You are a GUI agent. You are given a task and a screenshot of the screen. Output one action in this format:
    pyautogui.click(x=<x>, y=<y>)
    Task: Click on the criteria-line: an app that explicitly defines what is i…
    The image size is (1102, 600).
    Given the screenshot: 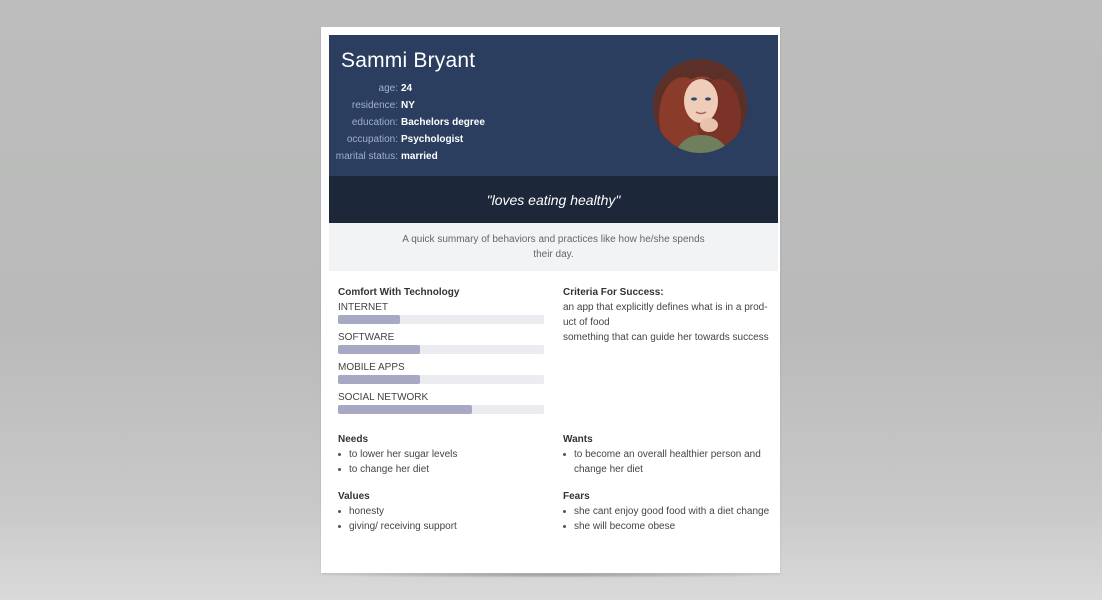 What is the action you would take?
    pyautogui.click(x=665, y=315)
    